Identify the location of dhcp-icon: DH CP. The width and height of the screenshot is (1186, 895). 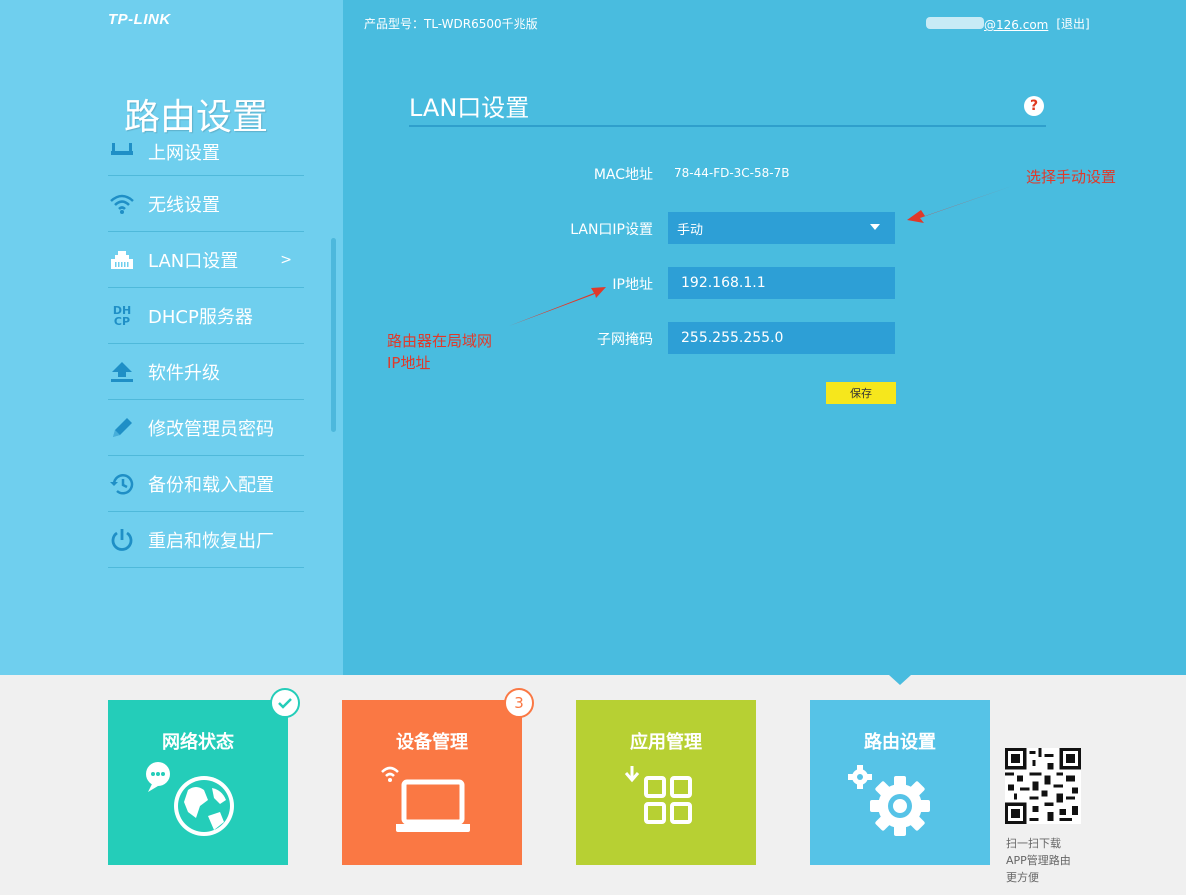
(122, 316).